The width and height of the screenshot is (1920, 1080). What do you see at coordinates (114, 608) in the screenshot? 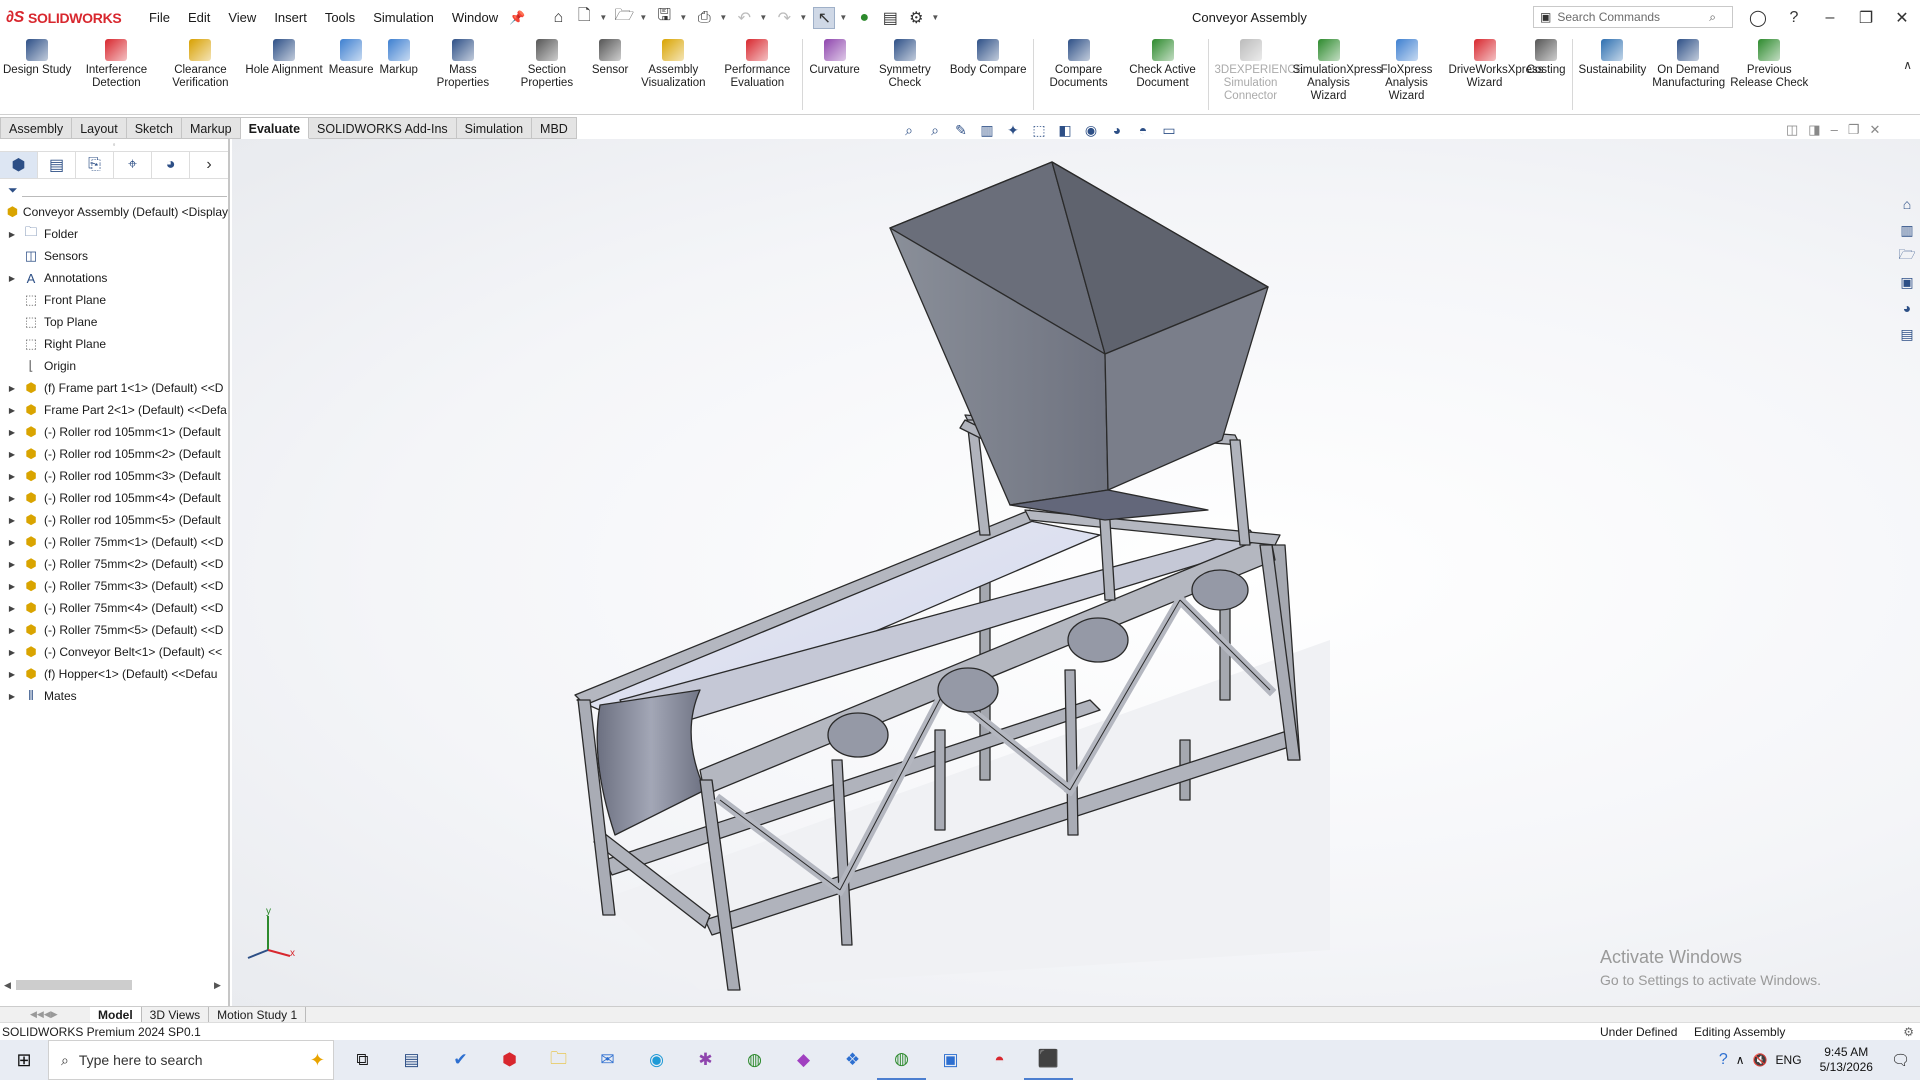
I see `tree-item-roller-75mm-4-default-d: ▶ ⬢ (-) Roller 75mm<4> (Default) <<D` at bounding box center [114, 608].